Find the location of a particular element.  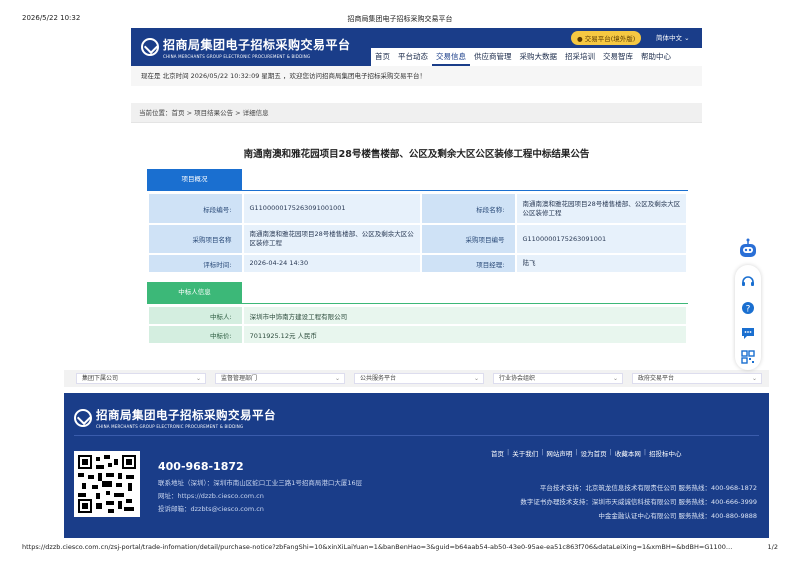

print-header: 2026/5/22 10:32 招商局集团电子招标采购交易平台 is located at coordinates (400, 19).